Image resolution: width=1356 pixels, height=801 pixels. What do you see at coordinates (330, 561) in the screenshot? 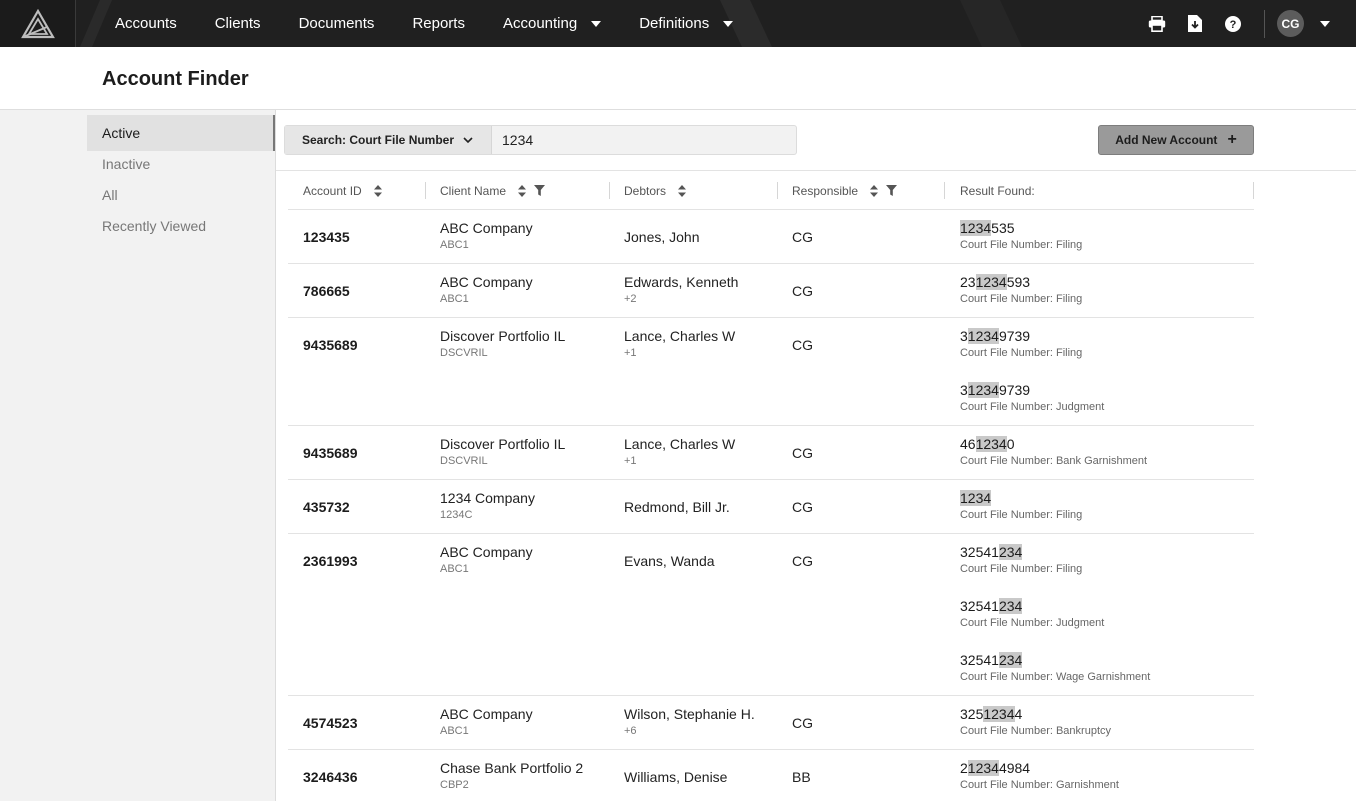
I see `account-id: 2361993` at bounding box center [330, 561].